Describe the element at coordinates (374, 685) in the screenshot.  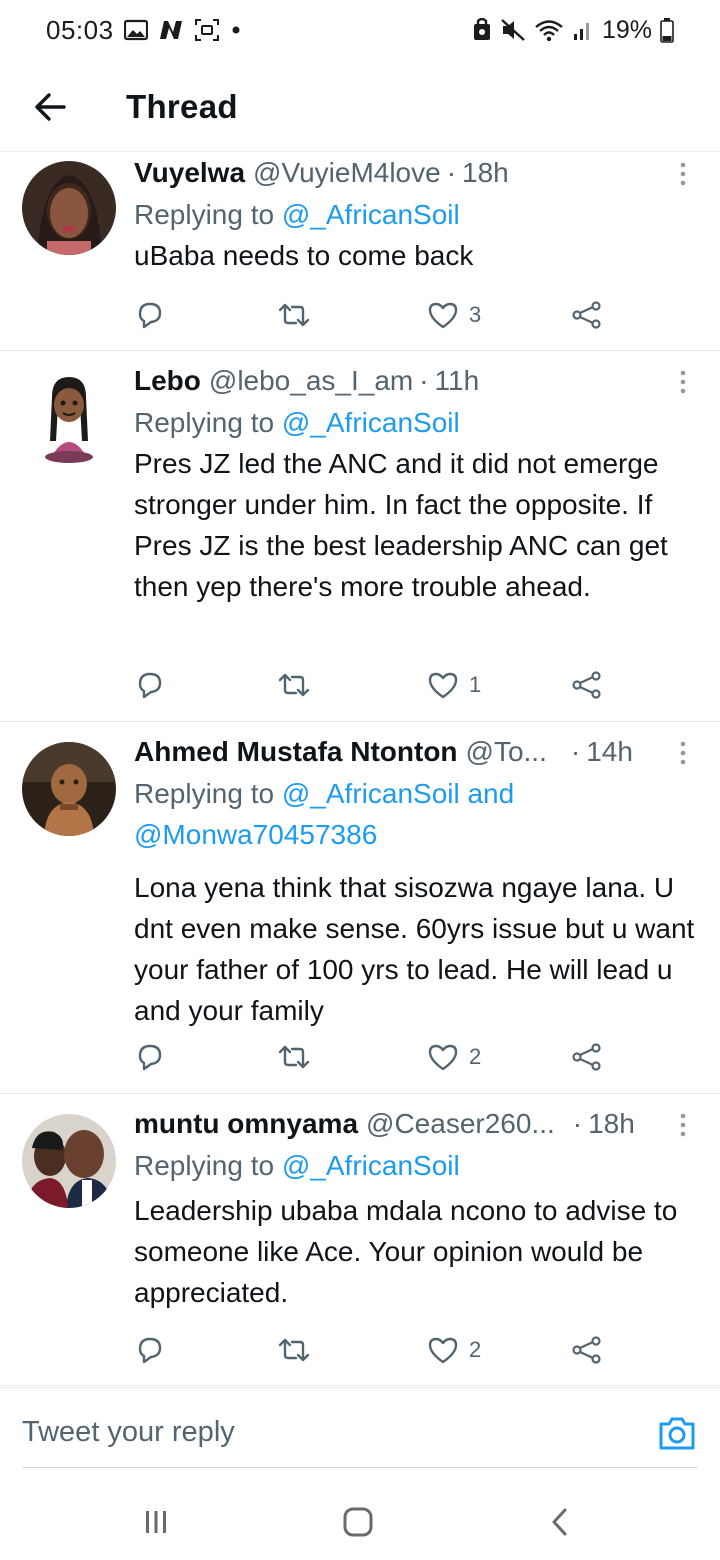
I see `tweet-actions: 1` at that location.